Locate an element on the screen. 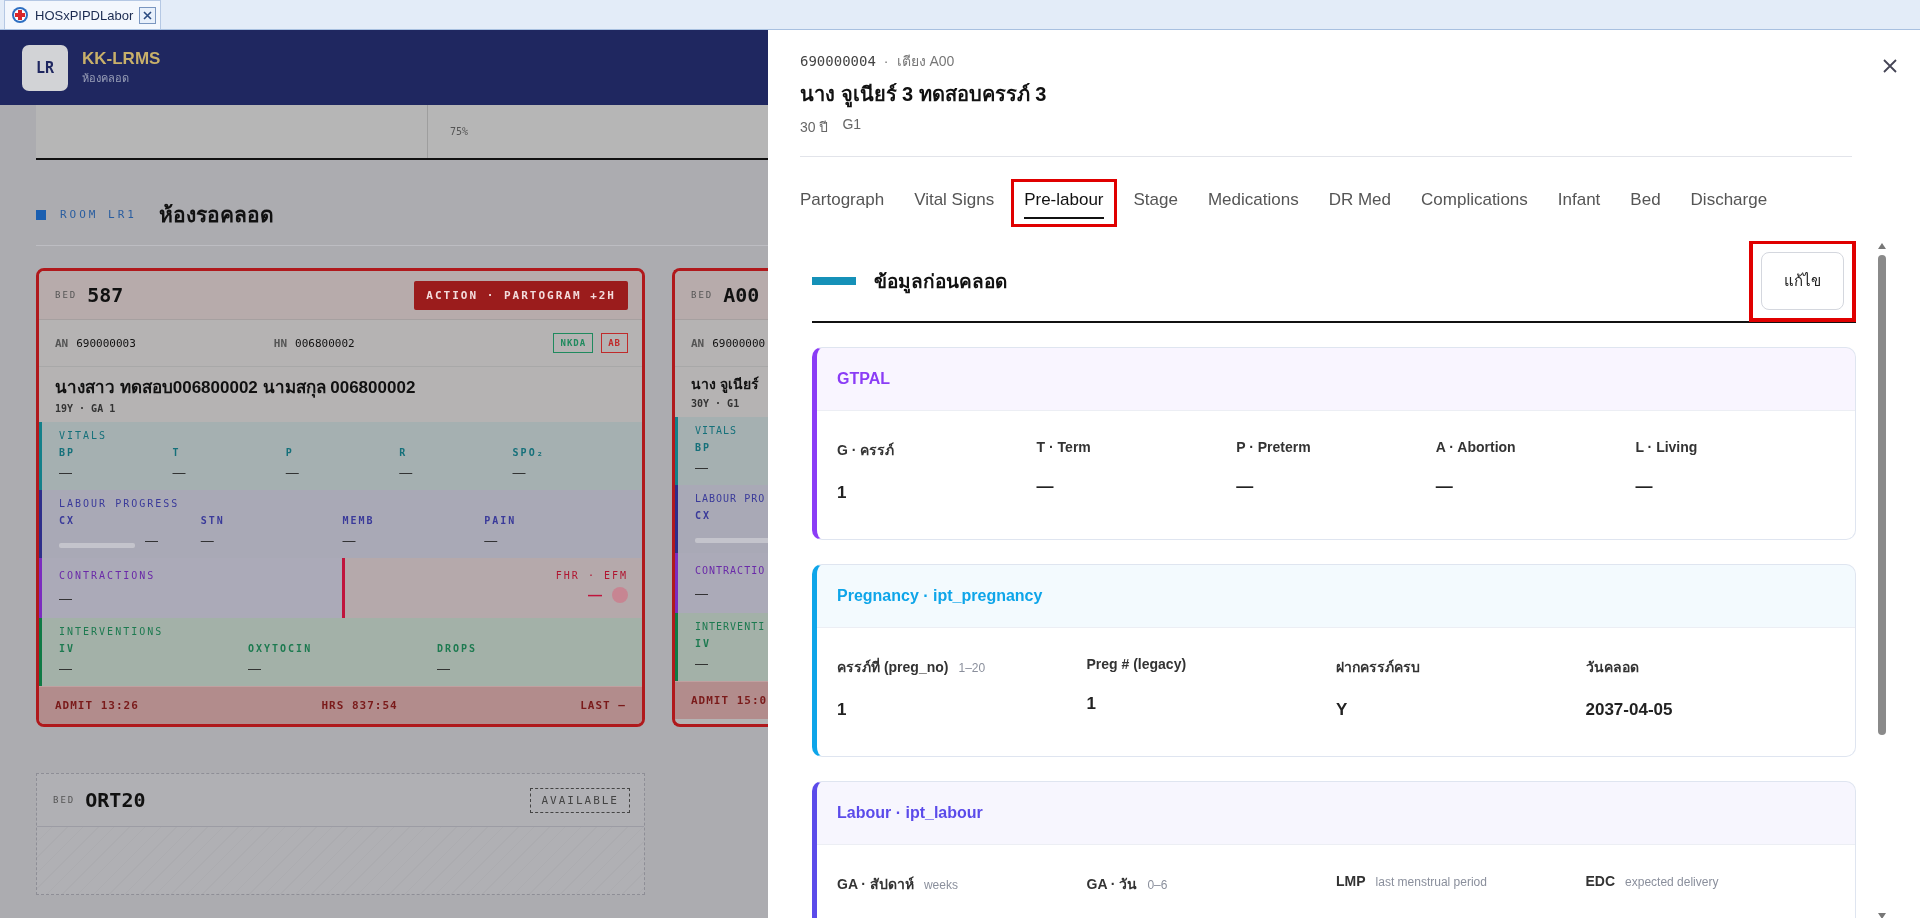 Image resolution: width=1920 pixels, height=918 pixels. section-title: CONTRACTIONS is located at coordinates (108, 575).